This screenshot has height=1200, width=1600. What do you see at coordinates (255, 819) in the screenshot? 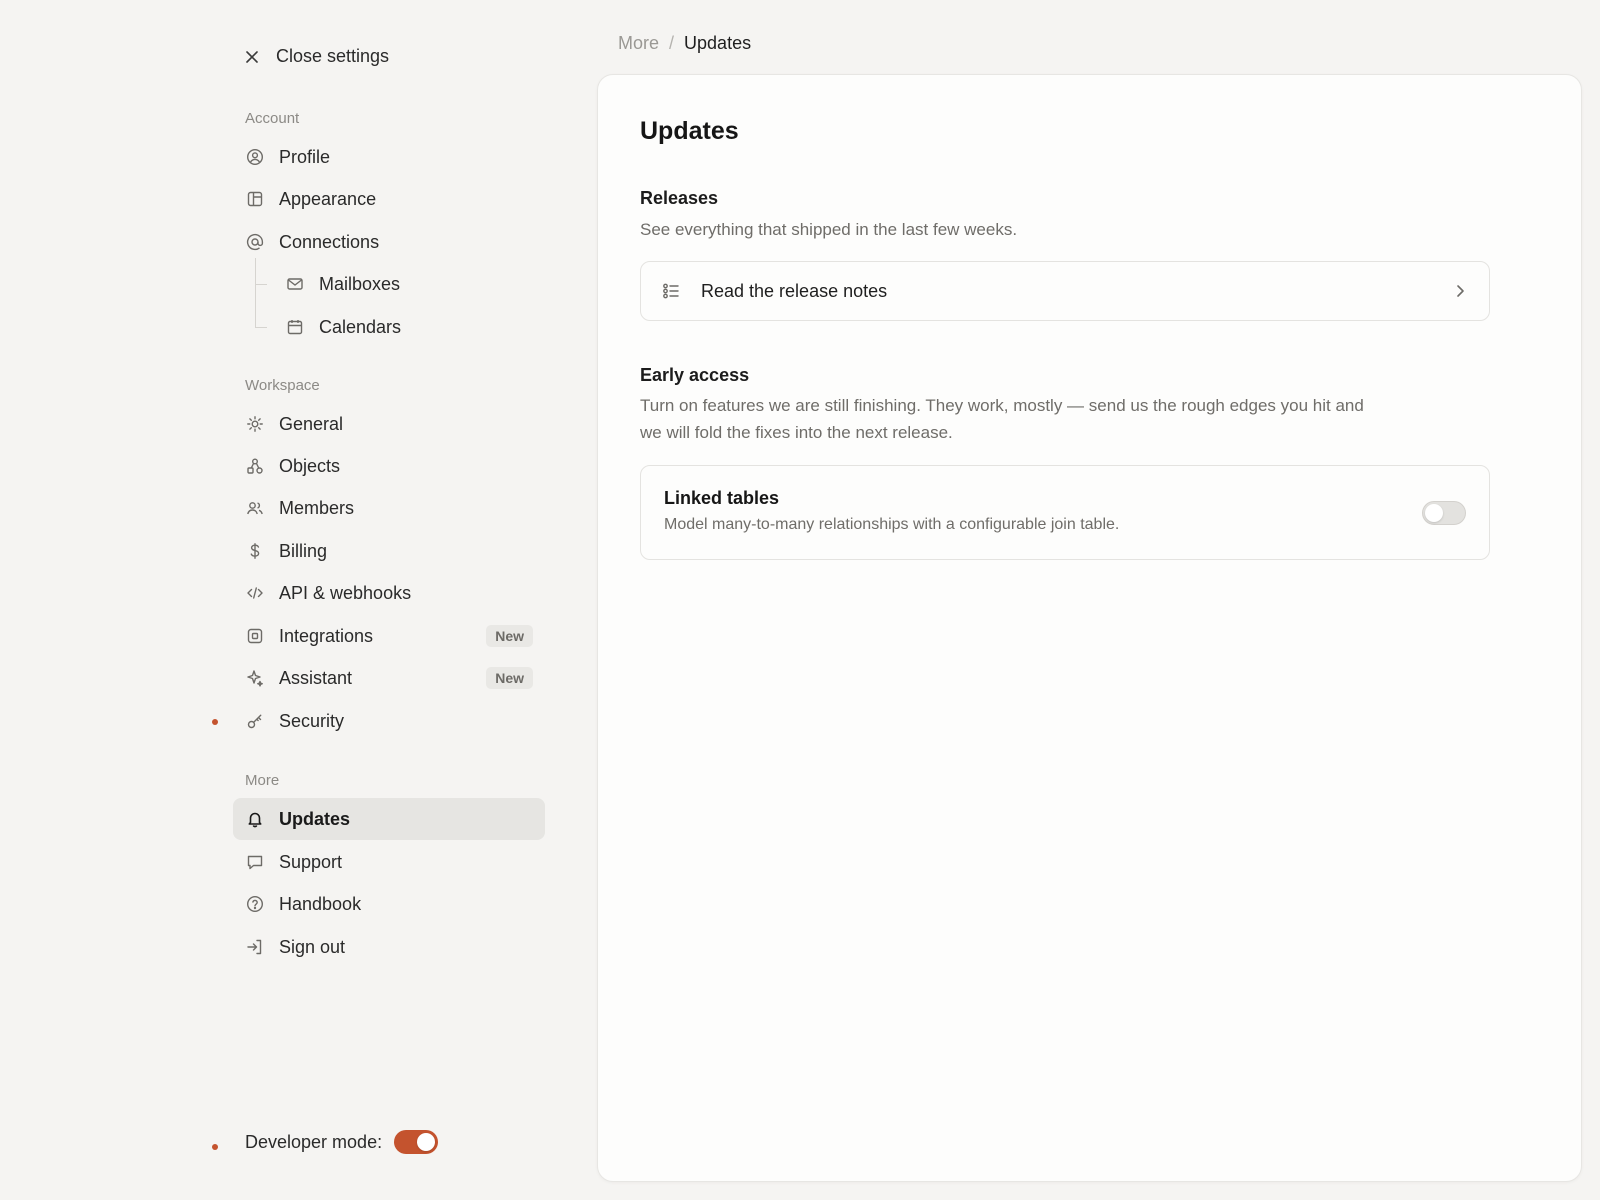
I see `bell-icon` at bounding box center [255, 819].